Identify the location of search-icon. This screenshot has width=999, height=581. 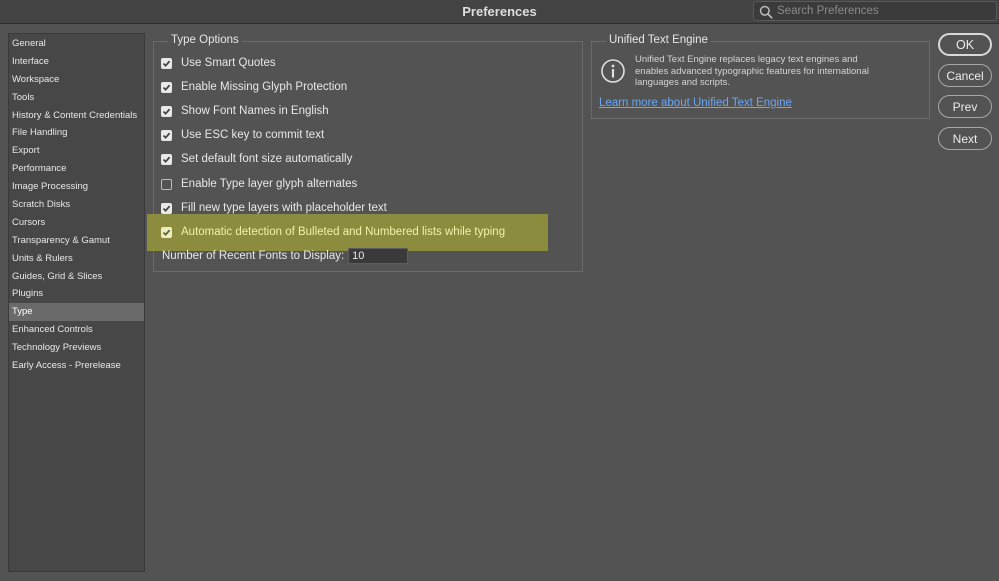
(766, 12).